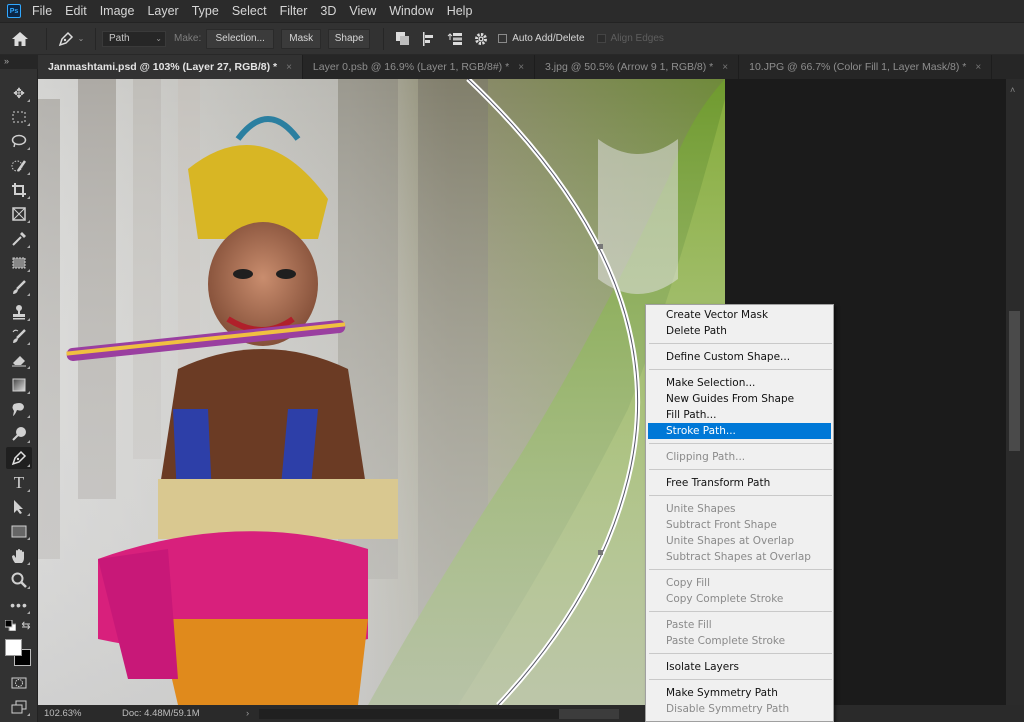 The height and width of the screenshot is (722, 1024). Describe the element at coordinates (19, 483) in the screenshot. I see `type-tool: T` at that location.